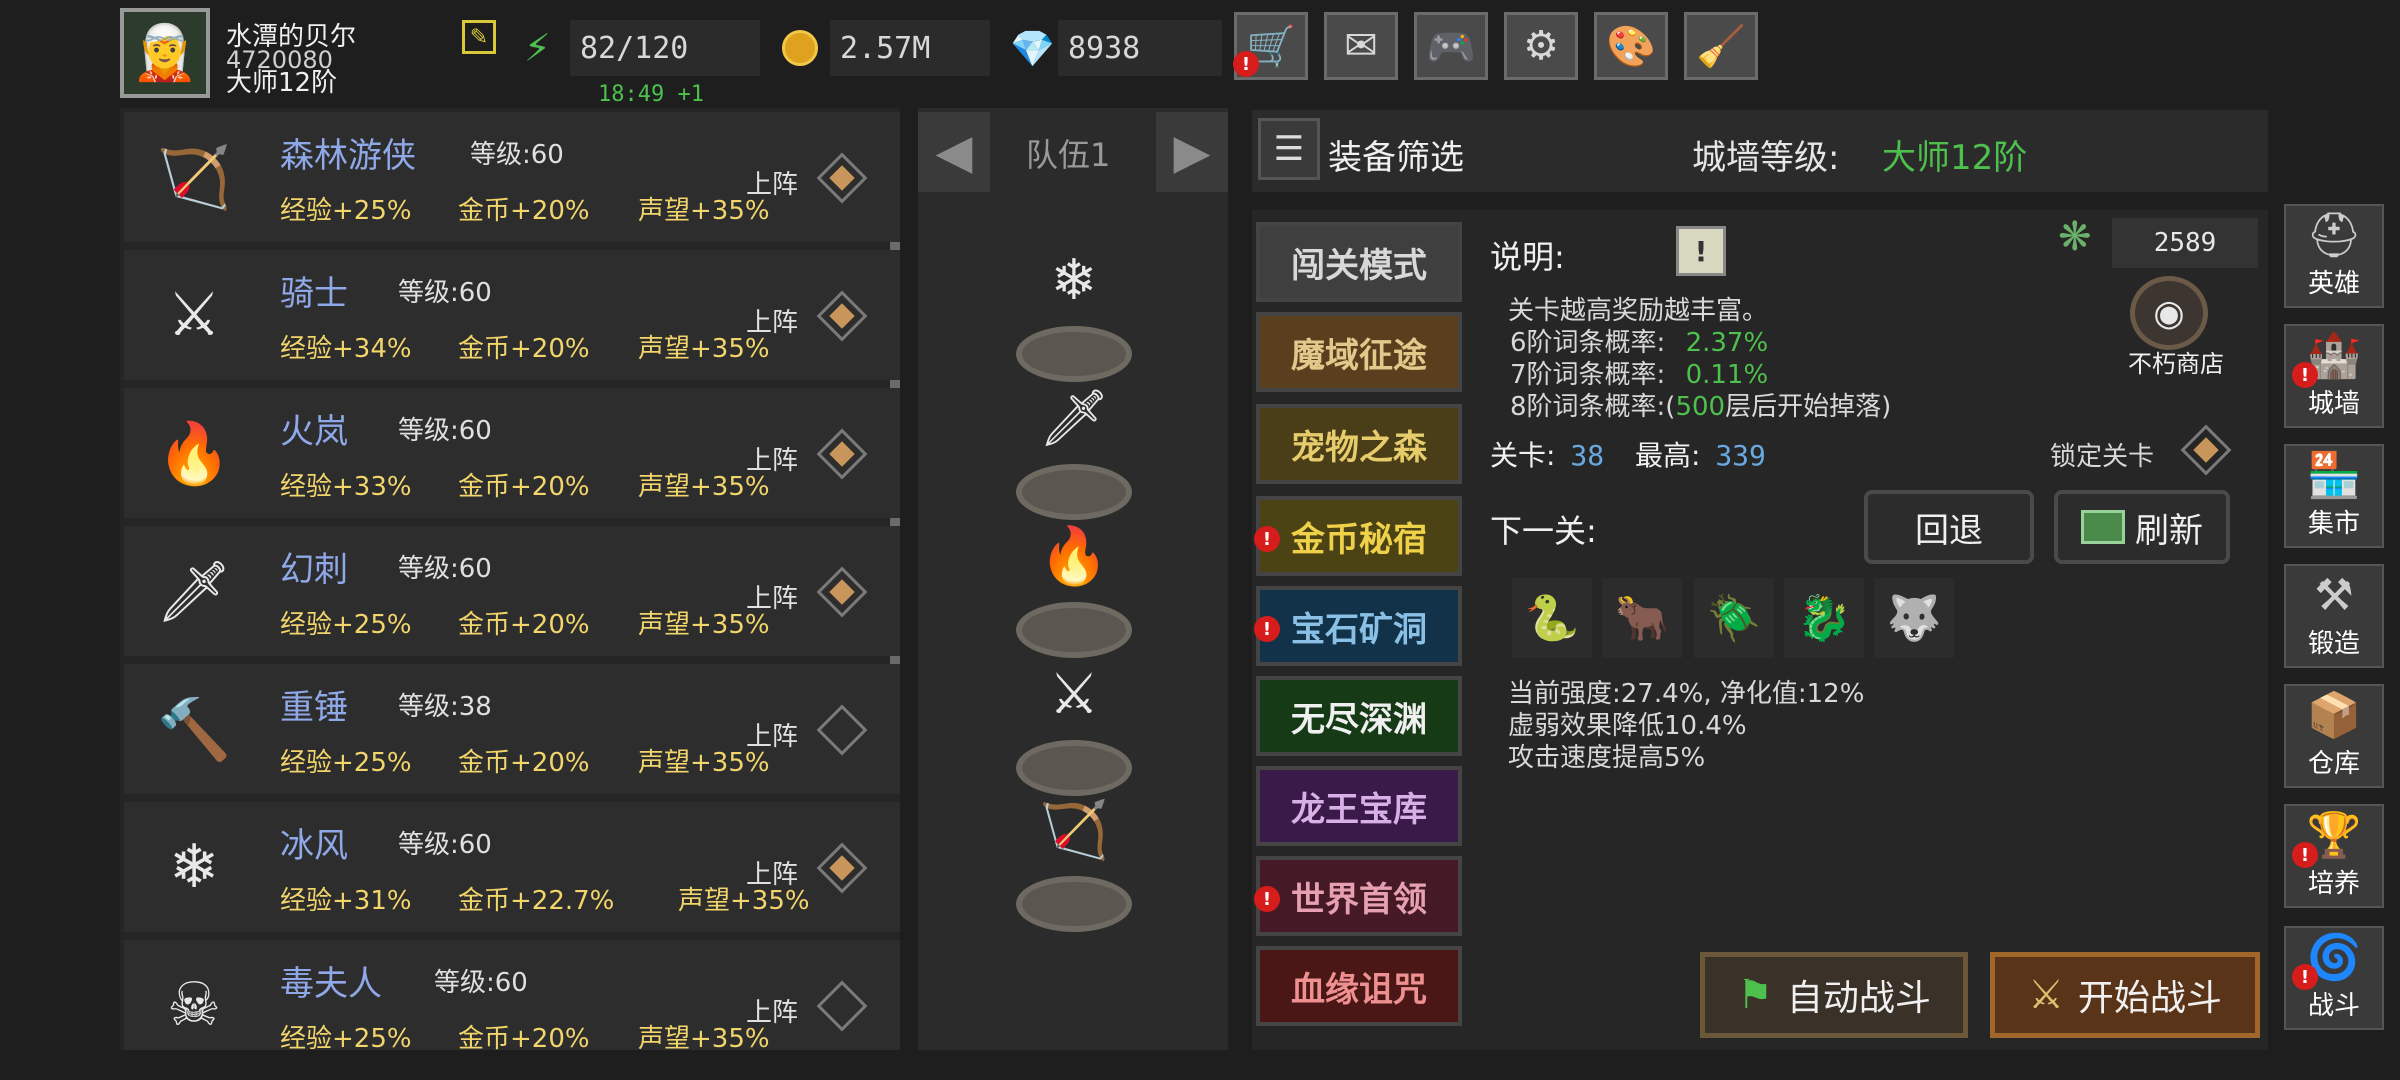 This screenshot has width=2400, height=1080. What do you see at coordinates (1068, 155) in the screenshot?
I see `team-label: 队伍1` at bounding box center [1068, 155].